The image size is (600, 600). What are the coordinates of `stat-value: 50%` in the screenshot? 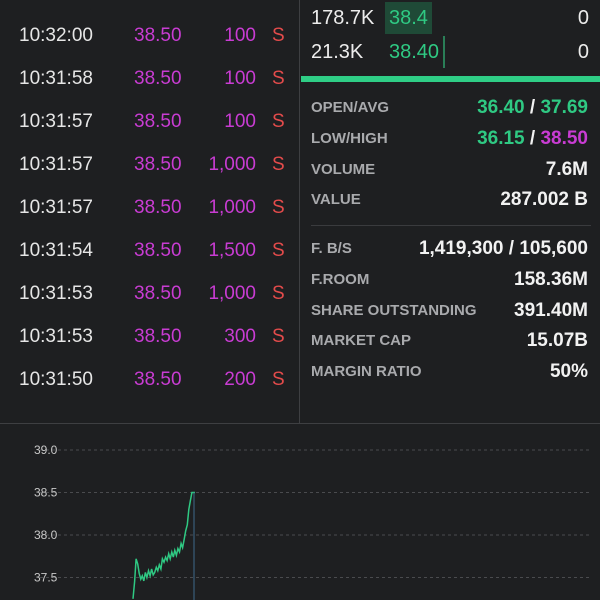 It's located at (568, 371).